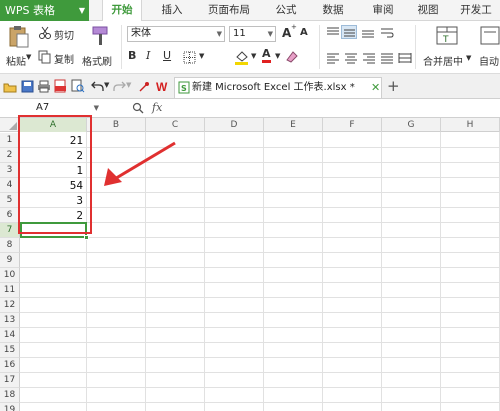 This screenshot has width=500, height=411. I want to click on row-header-5: 5, so click(10, 200).